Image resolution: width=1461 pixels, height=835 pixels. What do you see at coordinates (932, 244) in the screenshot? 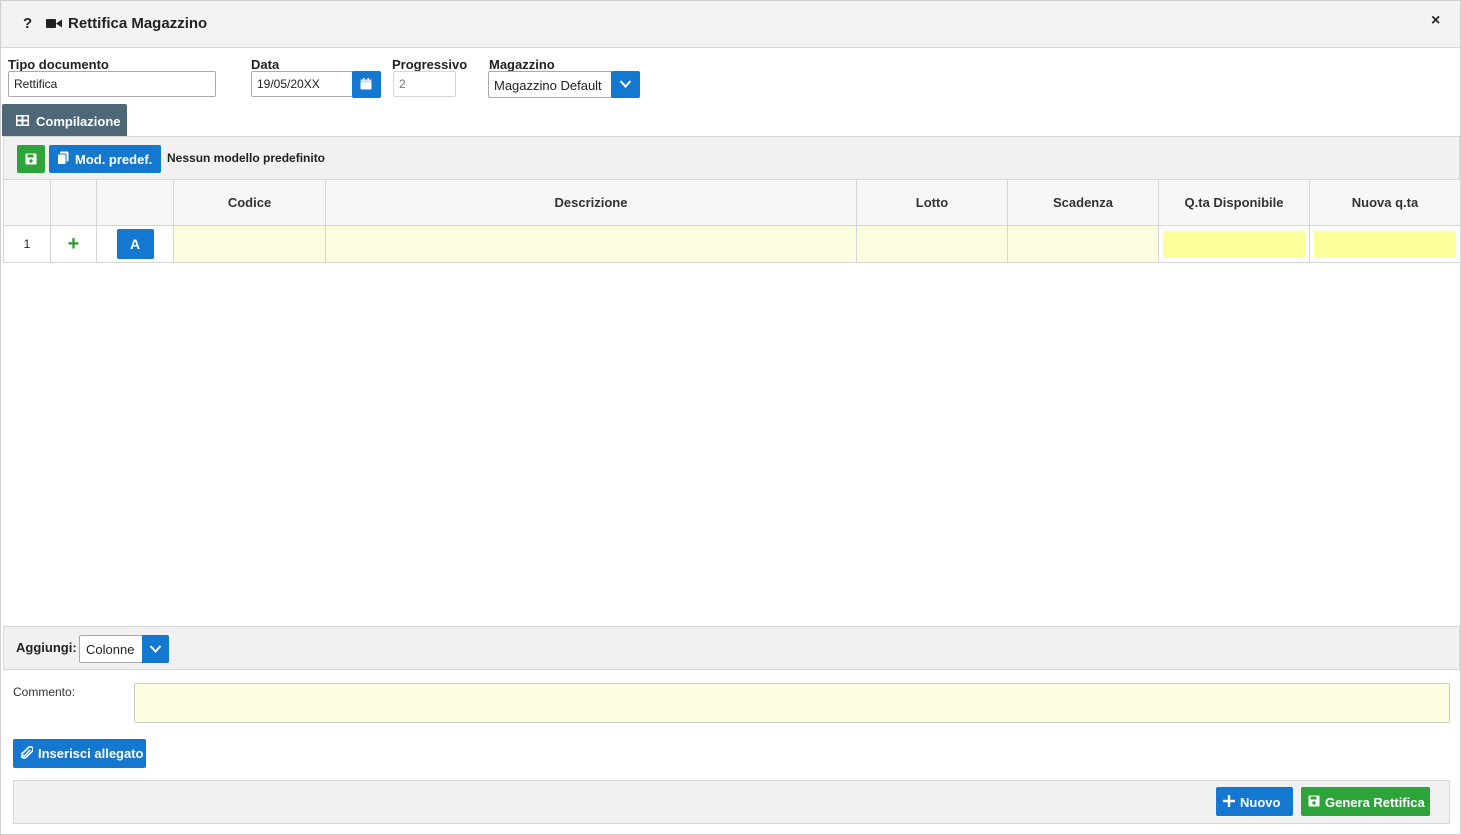
I see `lotto-cell` at bounding box center [932, 244].